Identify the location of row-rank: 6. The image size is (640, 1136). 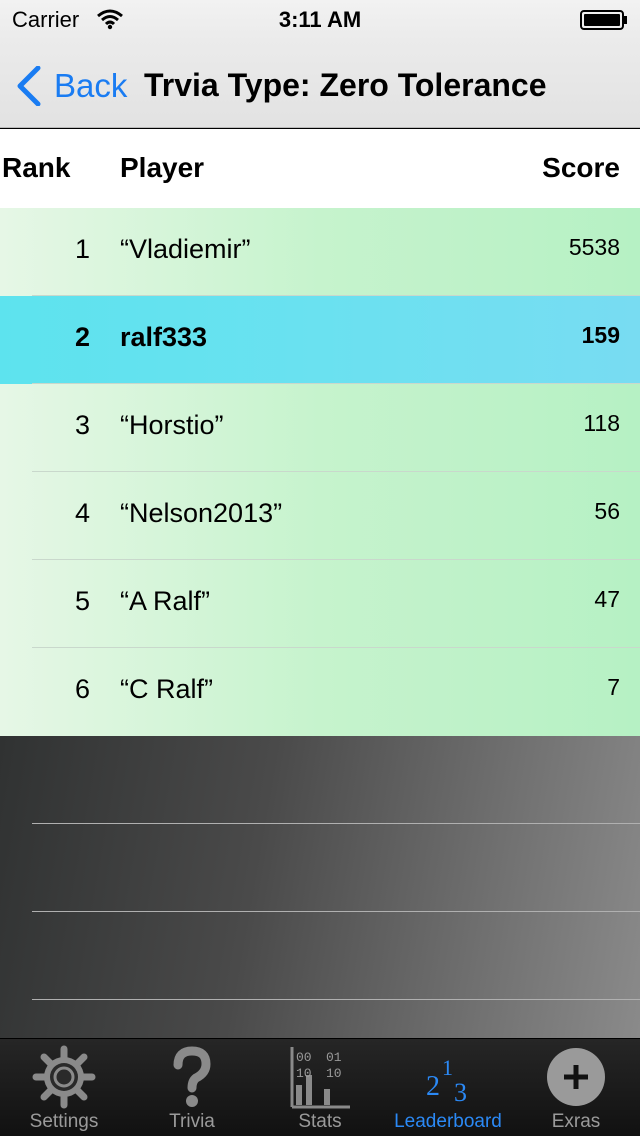
(82, 689).